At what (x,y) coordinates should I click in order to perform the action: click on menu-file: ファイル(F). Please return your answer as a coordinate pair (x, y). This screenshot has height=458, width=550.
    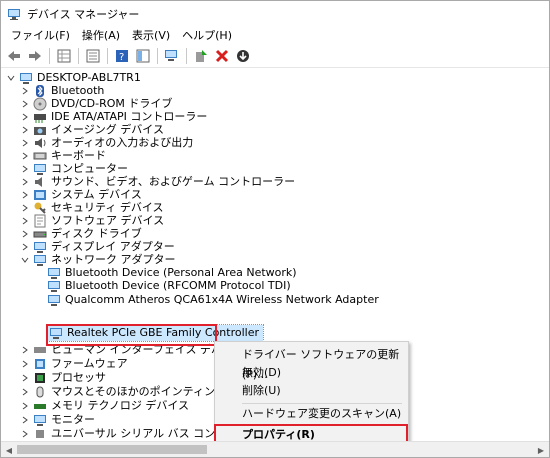
    Looking at the image, I should click on (40, 36).